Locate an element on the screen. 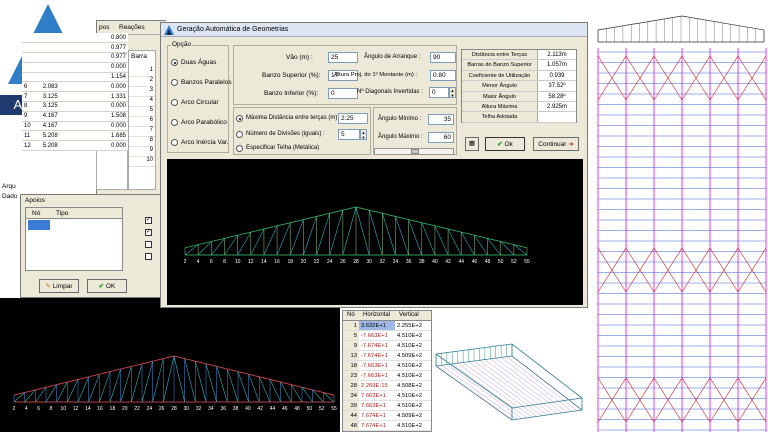  elevation-view is located at coordinates (682, 30).